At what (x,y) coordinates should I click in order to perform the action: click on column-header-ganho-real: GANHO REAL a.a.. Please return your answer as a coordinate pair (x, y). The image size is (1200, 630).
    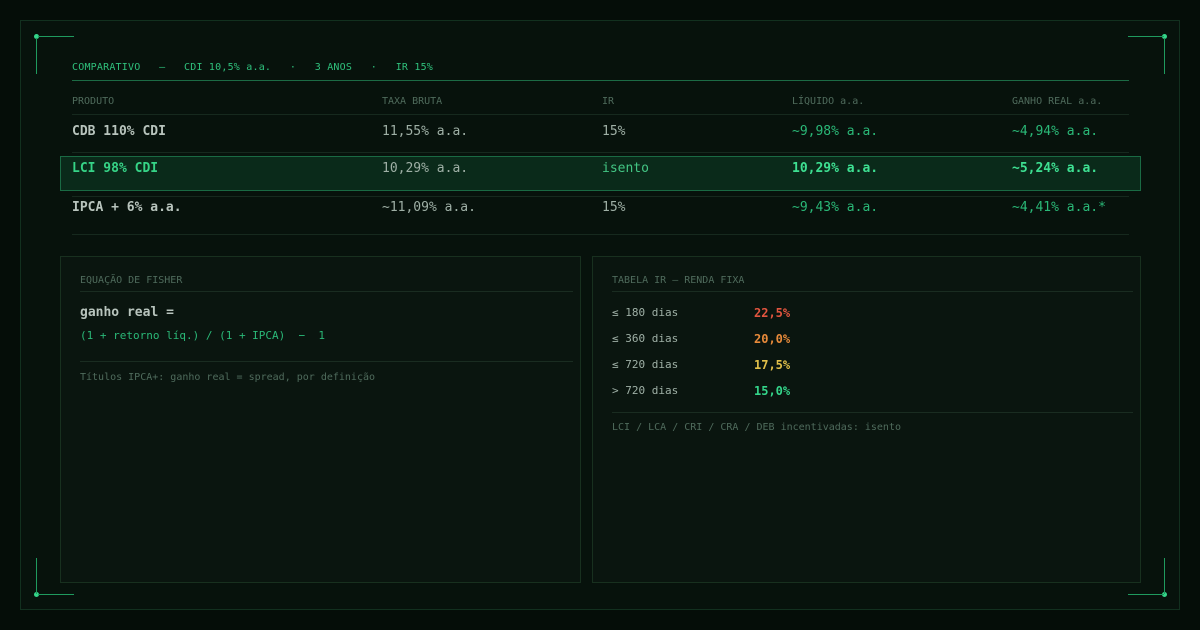
    Looking at the image, I should click on (1057, 101).